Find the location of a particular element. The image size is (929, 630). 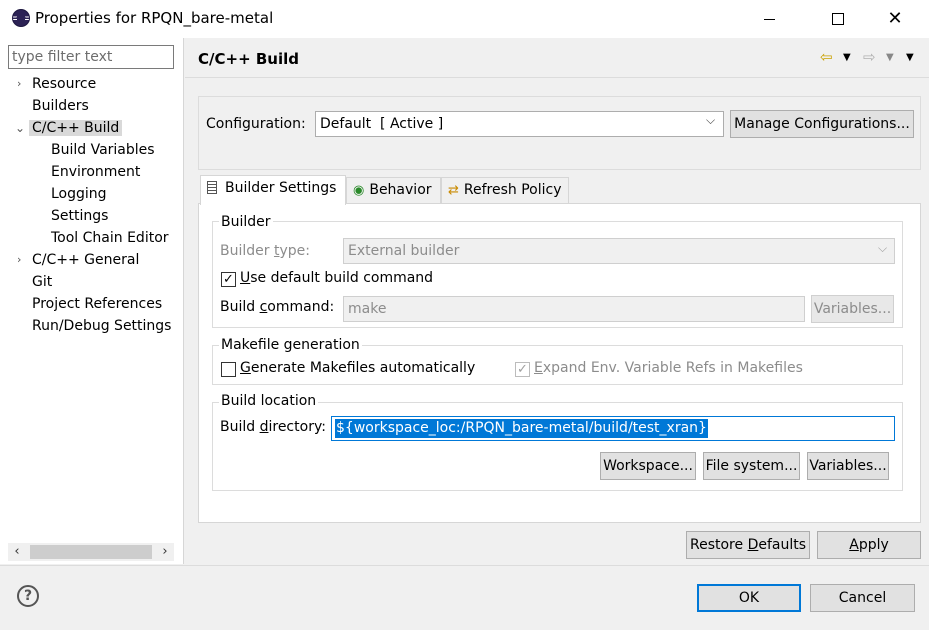

use-default-command-label: Use default build command is located at coordinates (336, 278).